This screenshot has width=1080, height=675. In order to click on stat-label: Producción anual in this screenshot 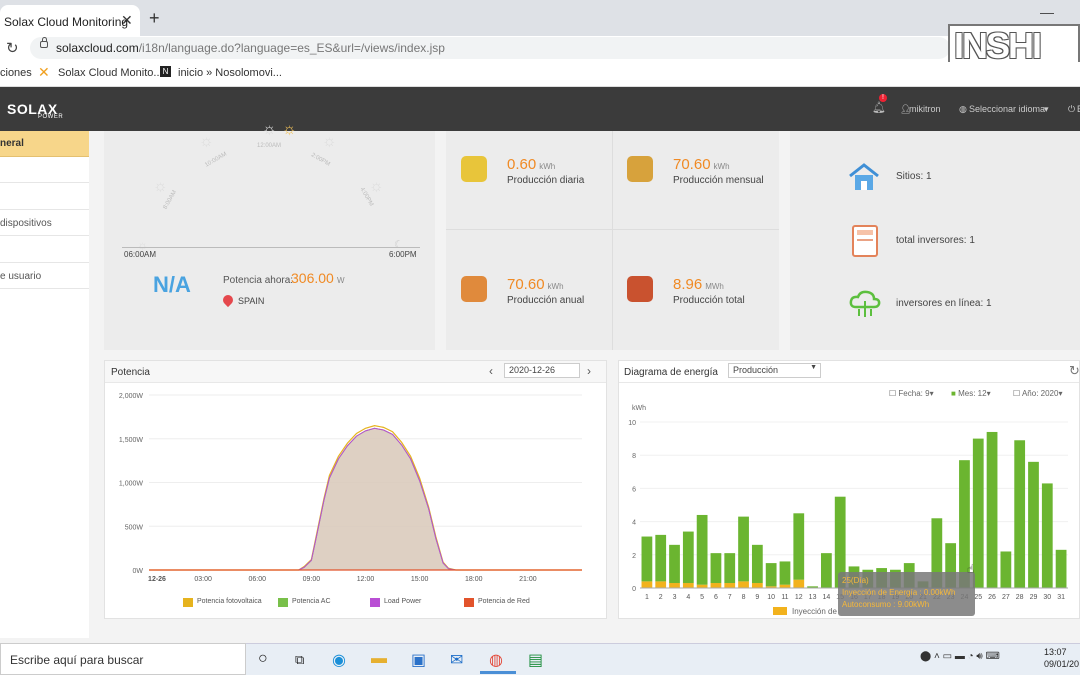, I will do `click(546, 300)`.